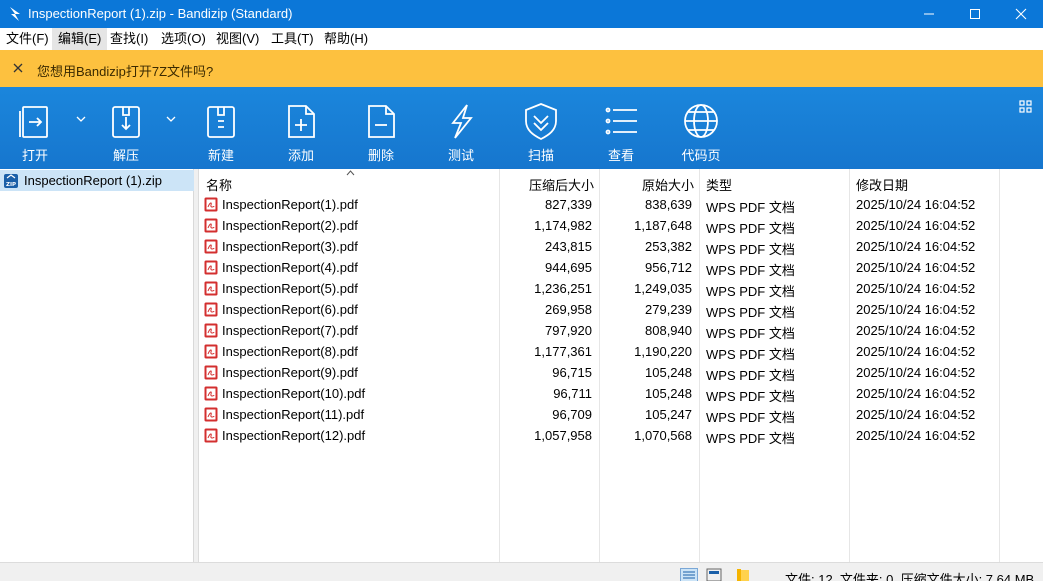 This screenshot has width=1043, height=581. Describe the element at coordinates (663, 288) in the screenshot. I see `file-original-size: 1,249,035` at that location.